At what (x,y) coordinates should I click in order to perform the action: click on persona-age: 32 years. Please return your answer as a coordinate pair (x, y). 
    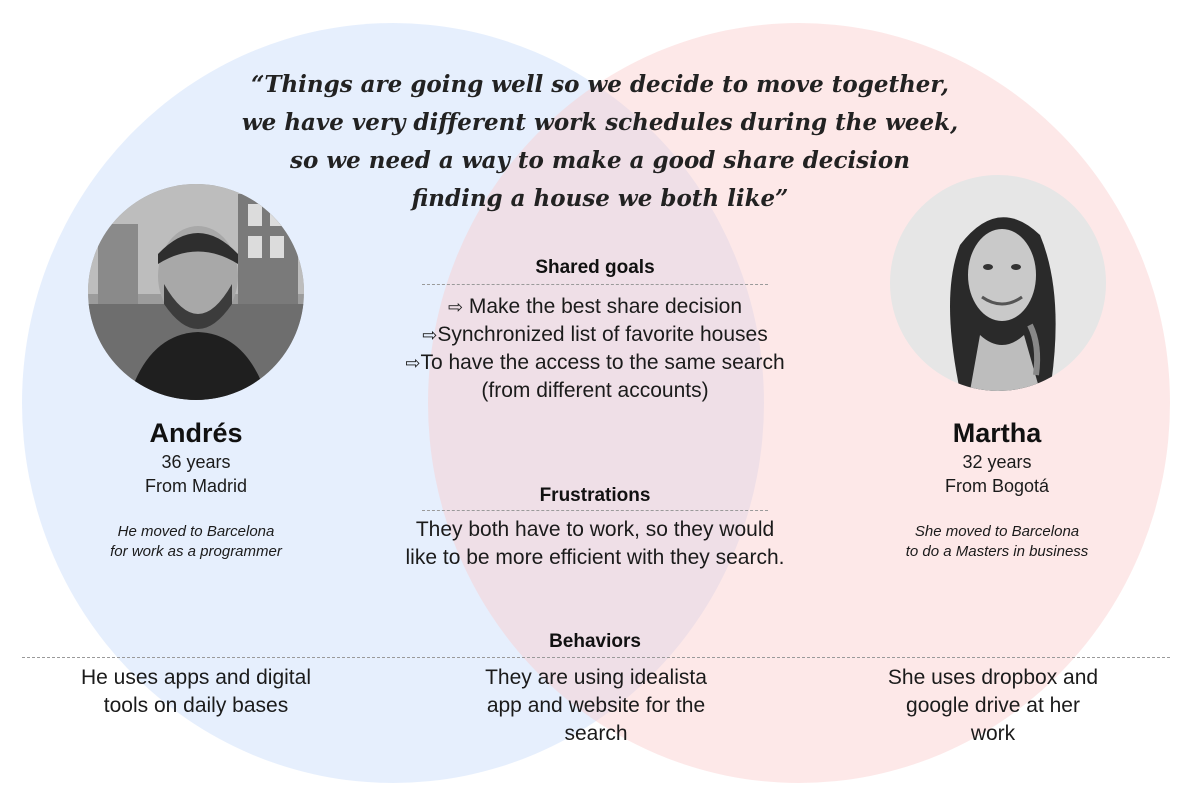
    Looking at the image, I should click on (997, 462).